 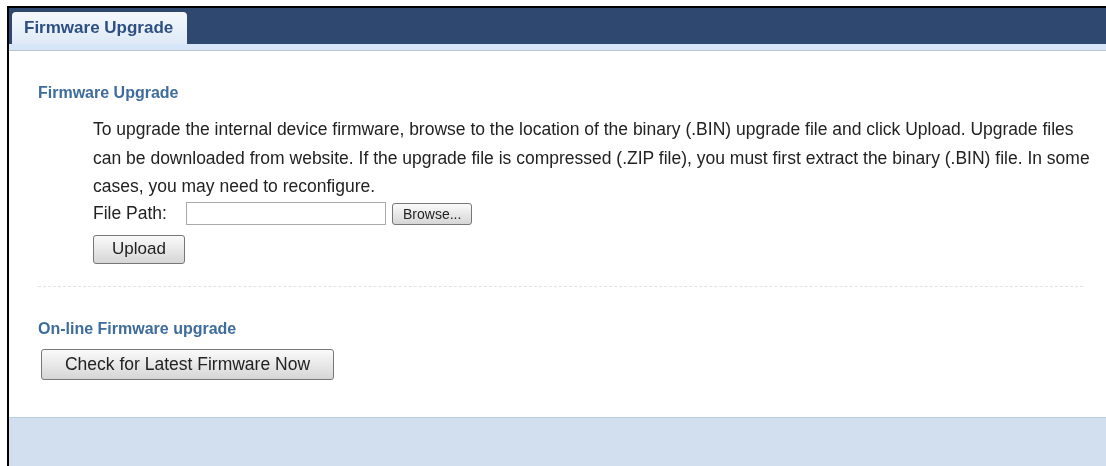 I want to click on section-title: Firmware Upgrade, so click(x=109, y=93).